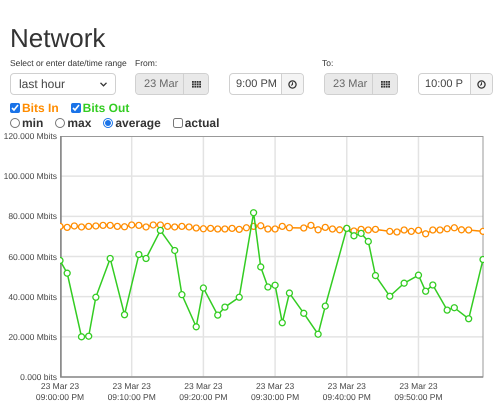  Describe the element at coordinates (328, 64) in the screenshot. I see `to-label: To:` at that location.